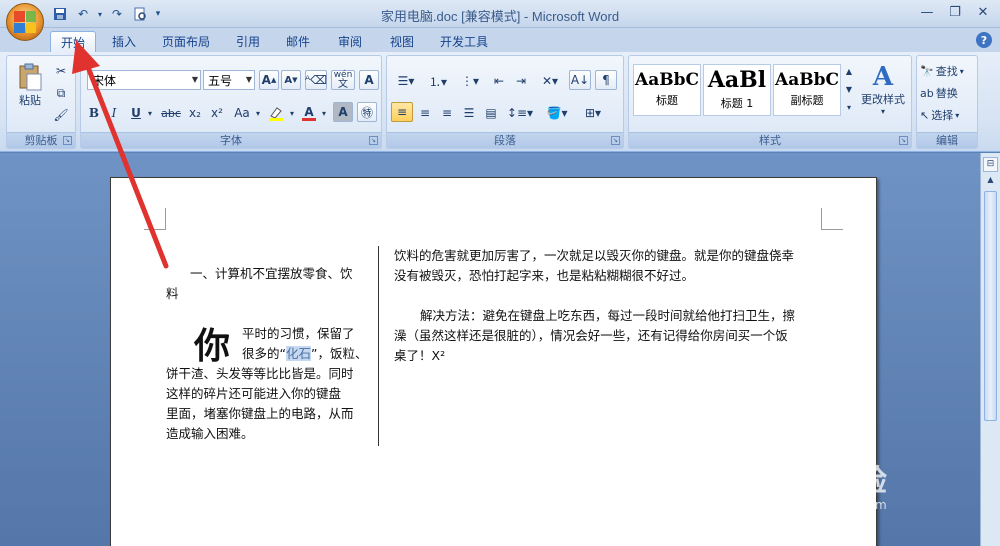 The height and width of the screenshot is (546, 1000). Describe the element at coordinates (807, 90) in the screenshot. I see `style-subtitle: AaBbC 副标题` at that location.